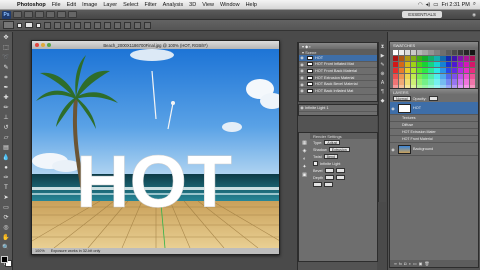 Image resolution: width=480 pixels, height=270 pixels. Describe the element at coordinates (38, 25) in the screenshot. I see `show-transform-checkbox` at that location.